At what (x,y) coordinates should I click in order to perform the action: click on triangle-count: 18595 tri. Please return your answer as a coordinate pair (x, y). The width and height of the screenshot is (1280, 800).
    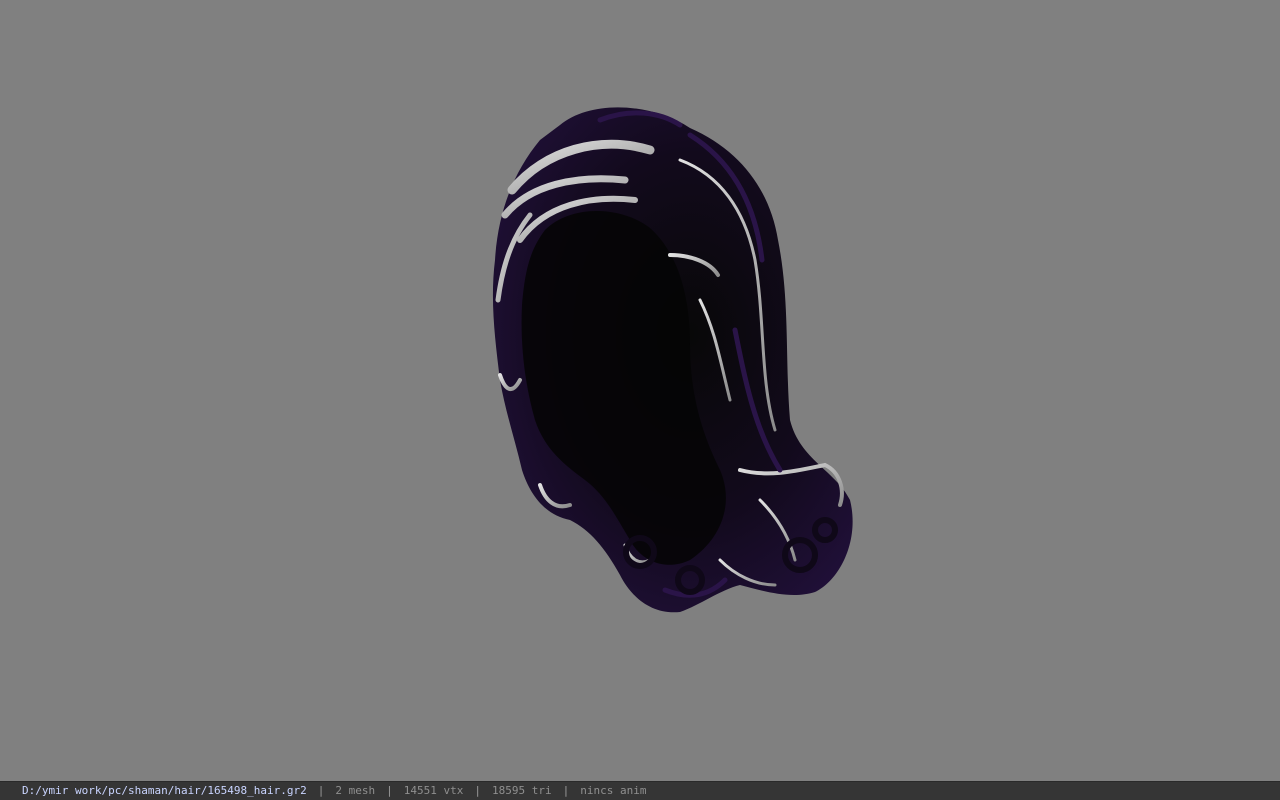
    Looking at the image, I should click on (522, 790).